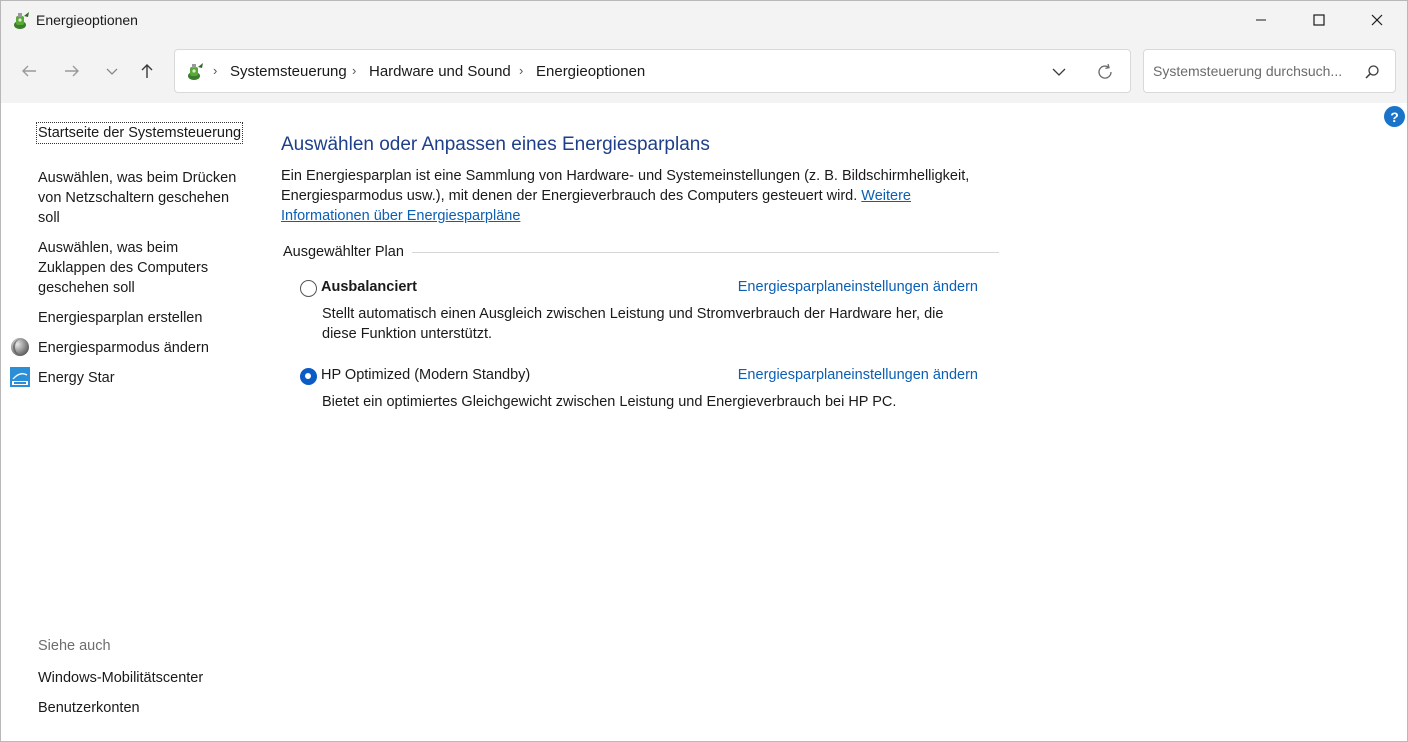 The image size is (1408, 742). I want to click on user-accounts-link: Benutzerkonten, so click(143, 708).